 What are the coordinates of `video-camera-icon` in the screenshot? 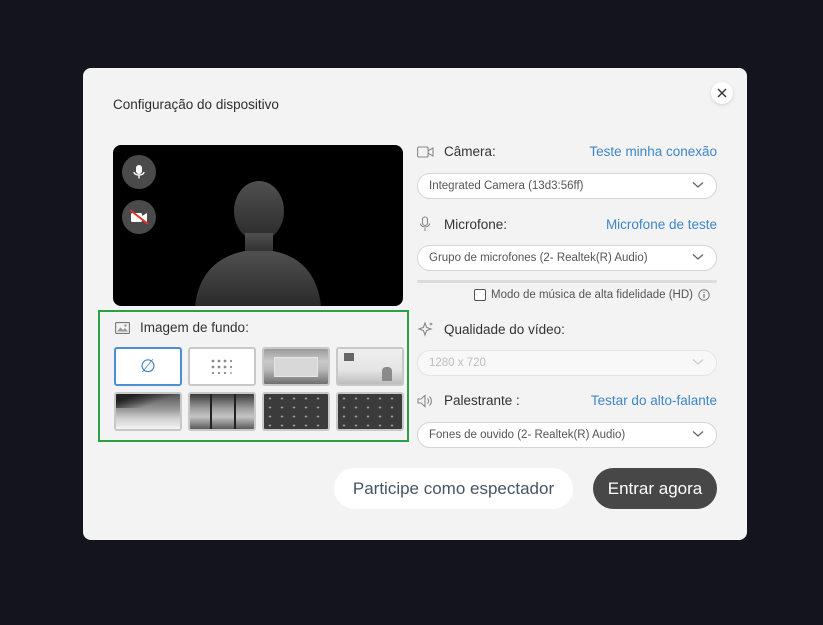 It's located at (425, 151).